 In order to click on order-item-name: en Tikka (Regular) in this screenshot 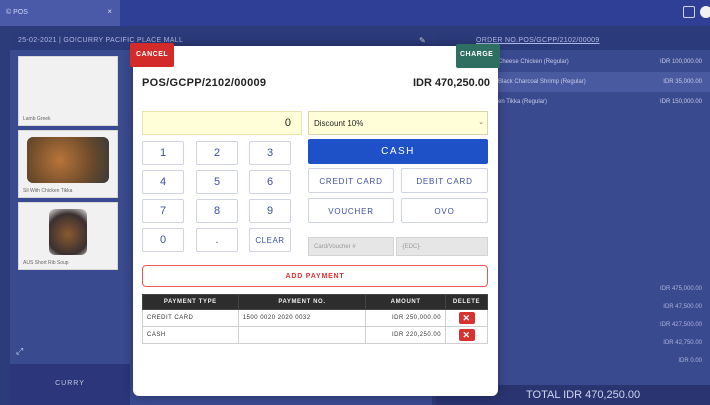, I will do `click(523, 102)`.